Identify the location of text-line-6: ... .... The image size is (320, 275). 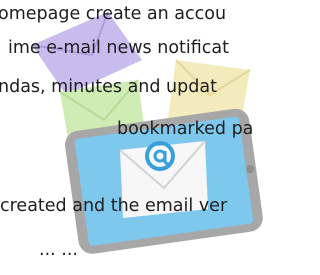
(58, 250).